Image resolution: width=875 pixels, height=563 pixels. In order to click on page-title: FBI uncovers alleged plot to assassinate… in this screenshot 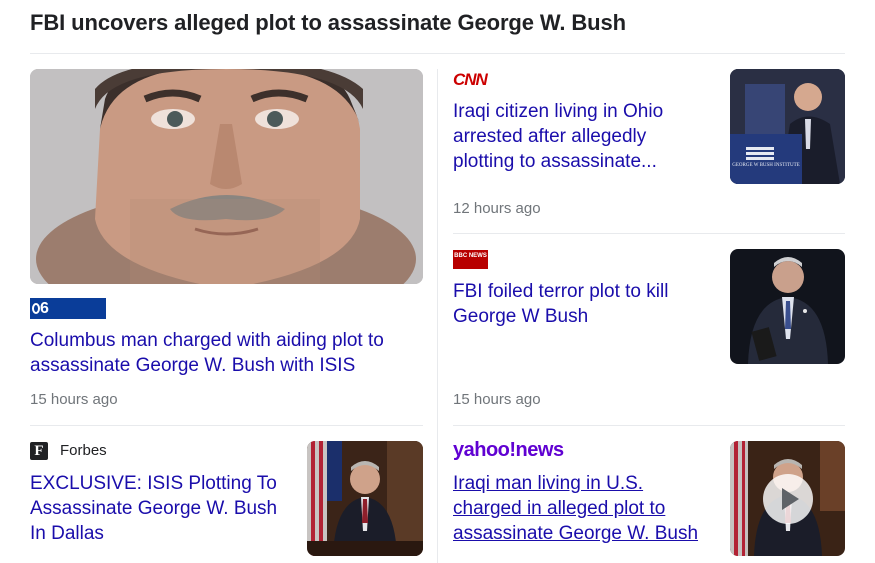, I will do `click(328, 22)`.